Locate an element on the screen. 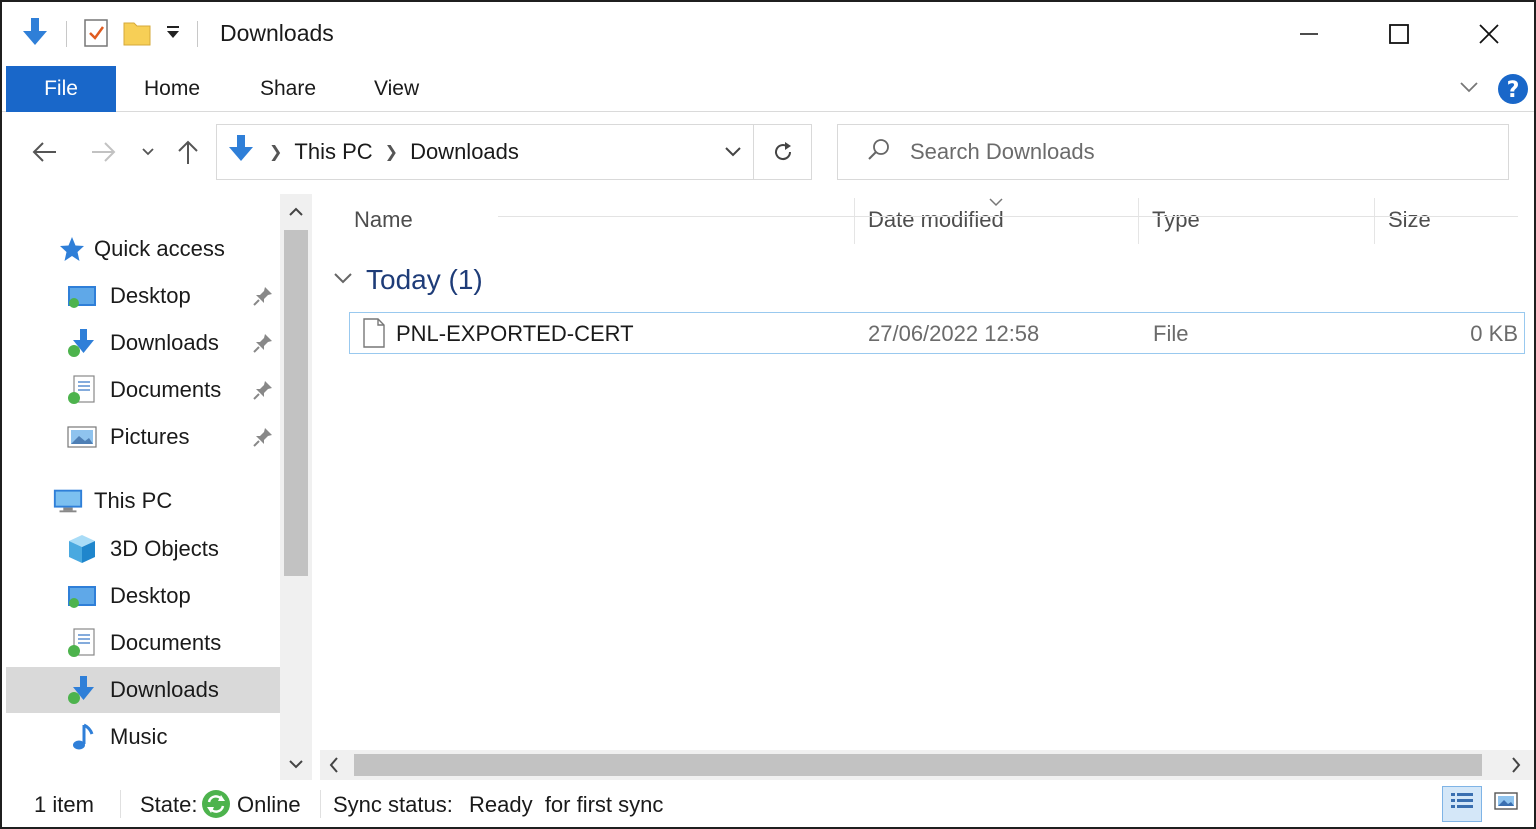 The height and width of the screenshot is (829, 1536). address-bar: ❯ This PC ❯ Downloads is located at coordinates (514, 152).